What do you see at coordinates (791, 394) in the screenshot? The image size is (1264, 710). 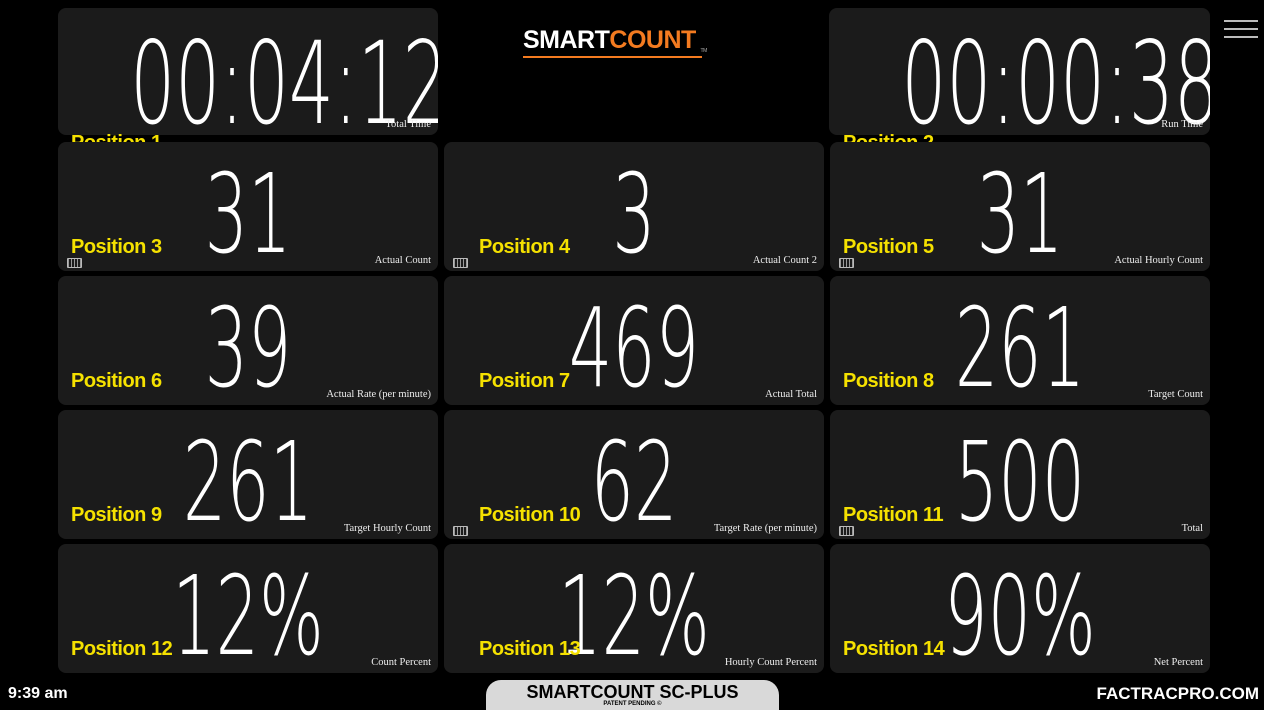 I see `actual-total-label: Actual Total` at bounding box center [791, 394].